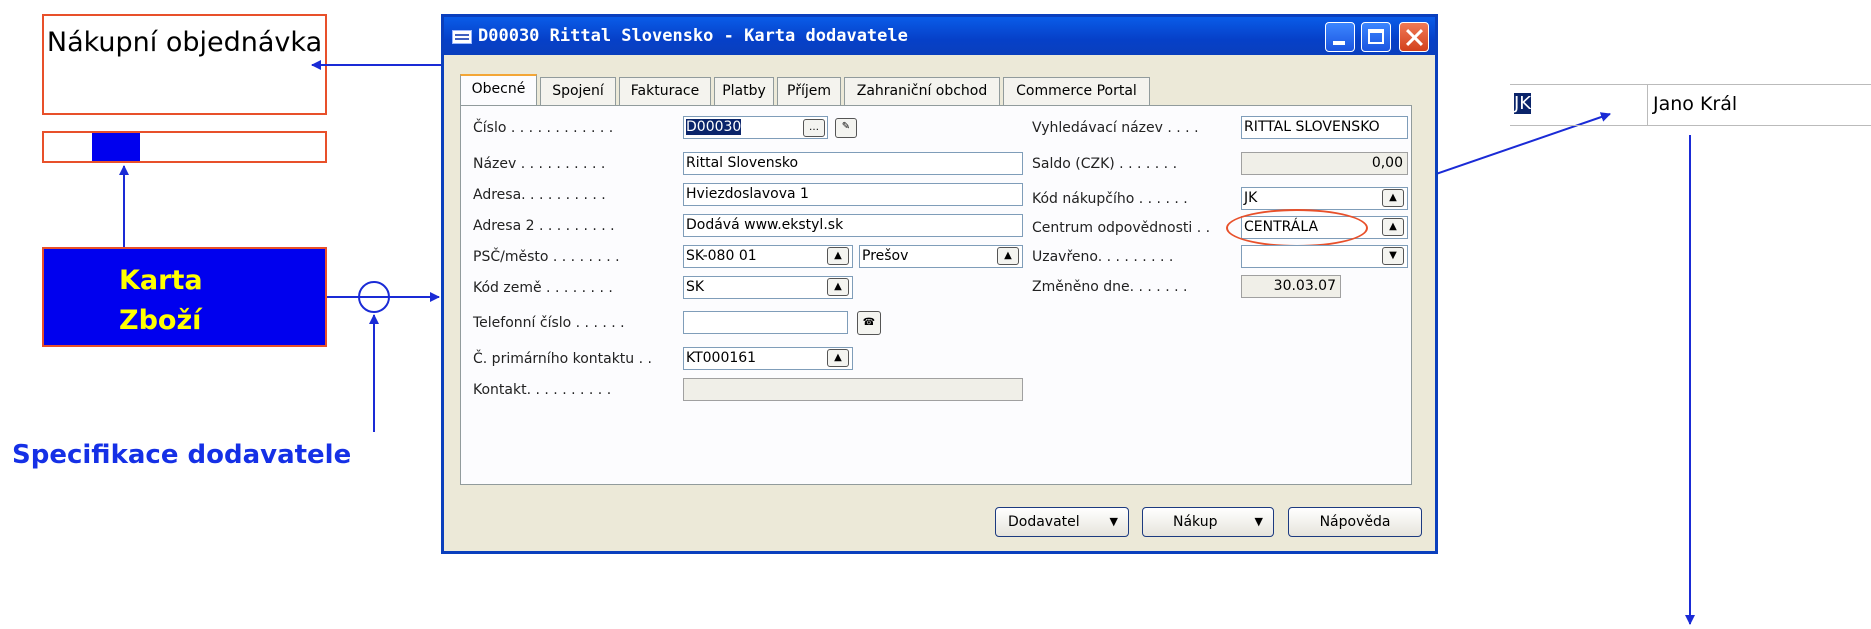 The width and height of the screenshot is (1871, 629). Describe the element at coordinates (922, 91) in the screenshot. I see `tab-zahranicni-obchod: Zahraniční obchod` at that location.